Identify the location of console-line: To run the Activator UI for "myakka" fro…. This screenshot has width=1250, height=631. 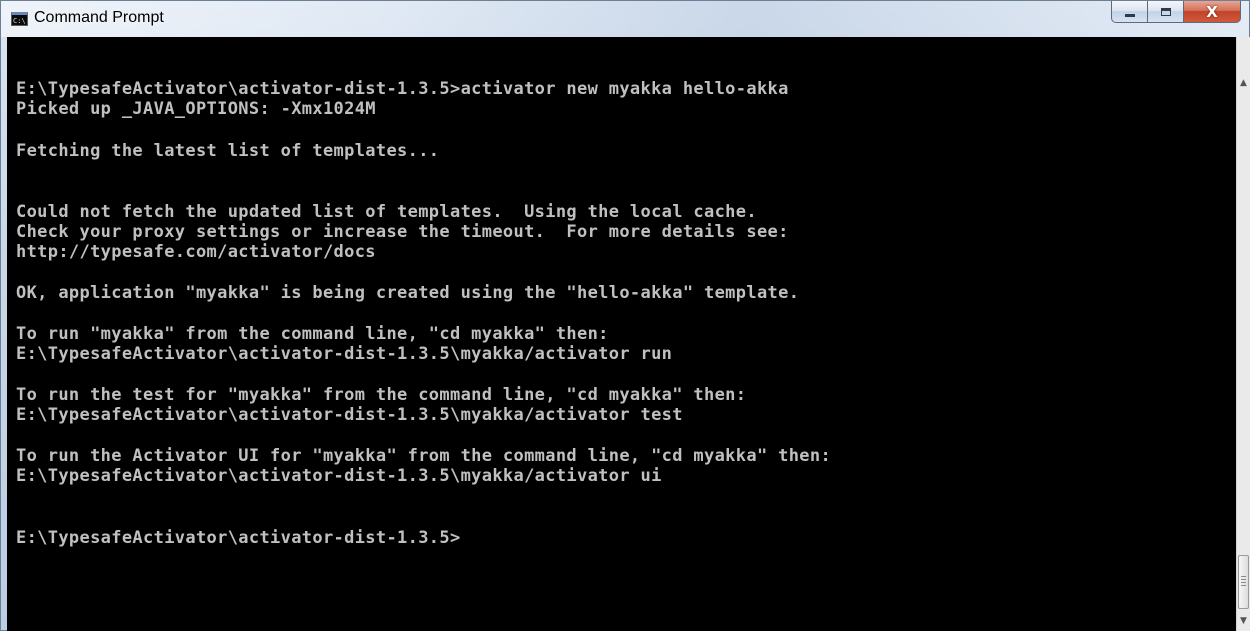
(424, 456).